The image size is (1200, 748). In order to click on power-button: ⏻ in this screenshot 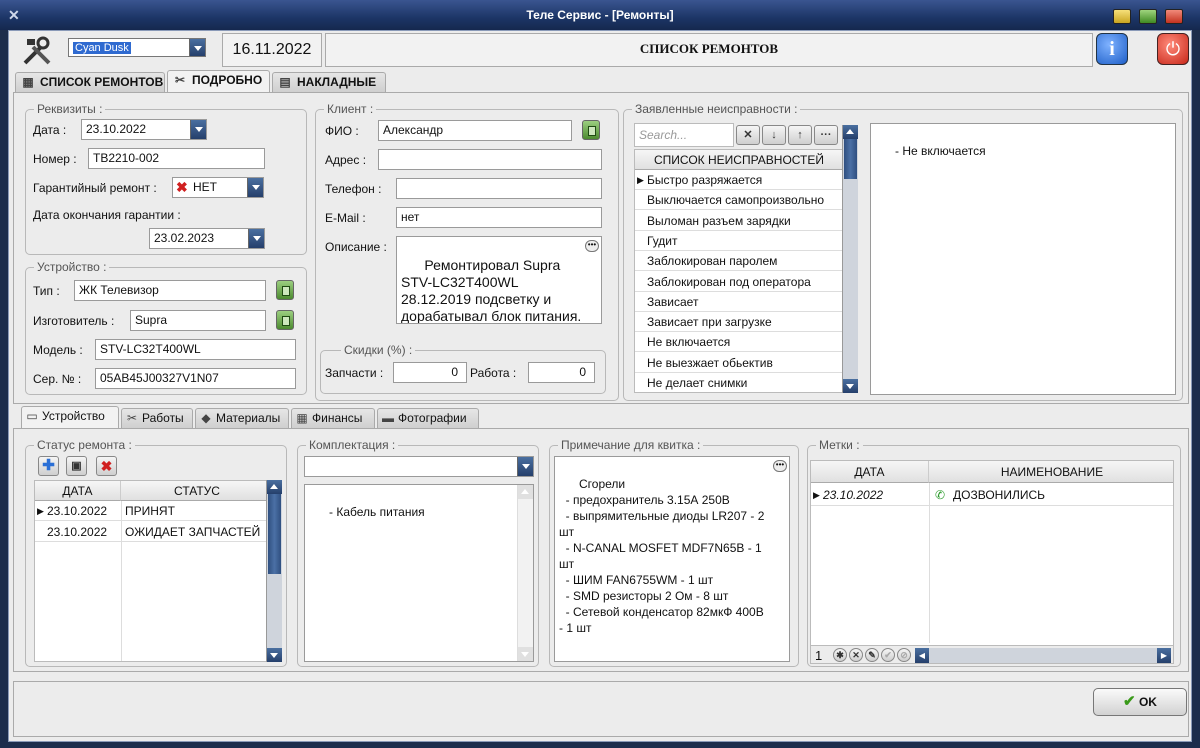, I will do `click(1173, 49)`.